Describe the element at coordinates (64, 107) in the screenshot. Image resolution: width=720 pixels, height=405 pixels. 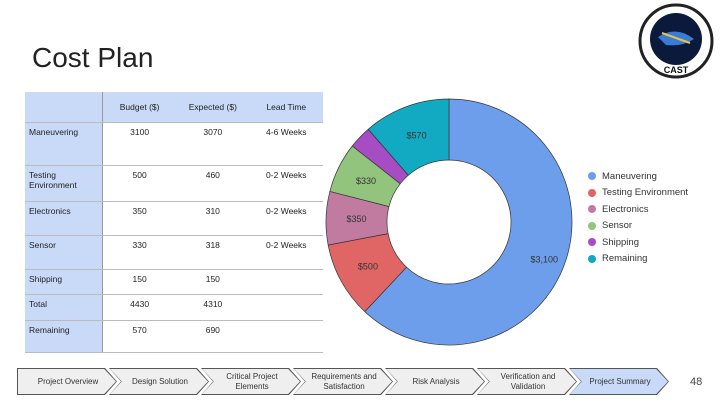
I see `column-header` at that location.